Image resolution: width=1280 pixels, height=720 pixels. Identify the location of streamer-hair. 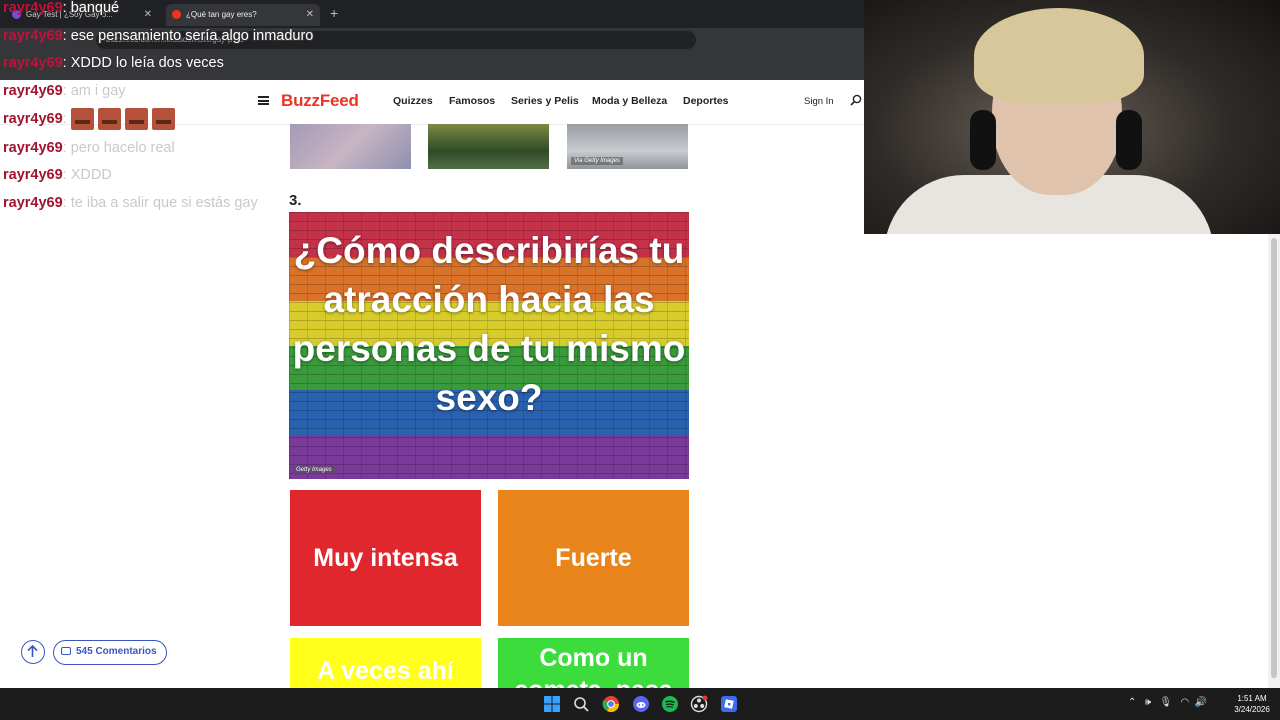
(1059, 55).